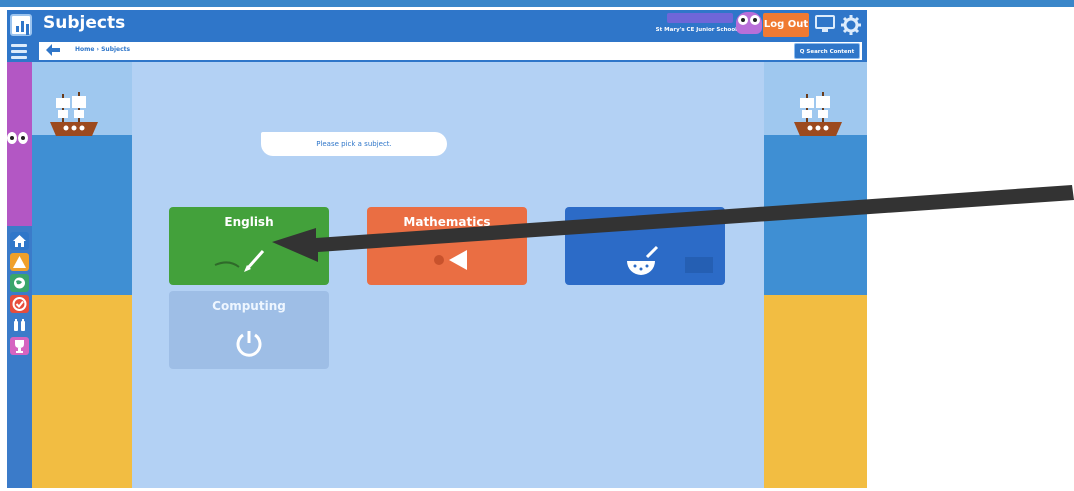 This screenshot has height=491, width=1074. I want to click on settings-gear-icon, so click(851, 25).